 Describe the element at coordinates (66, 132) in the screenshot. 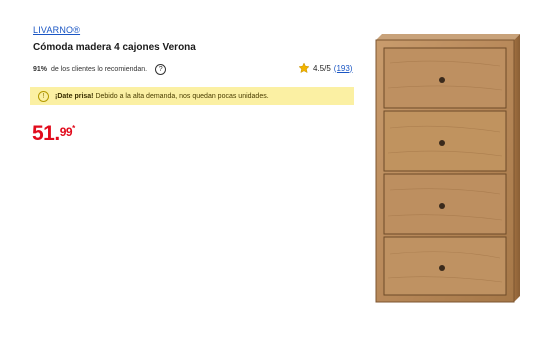

I see `price-cents: 99` at that location.